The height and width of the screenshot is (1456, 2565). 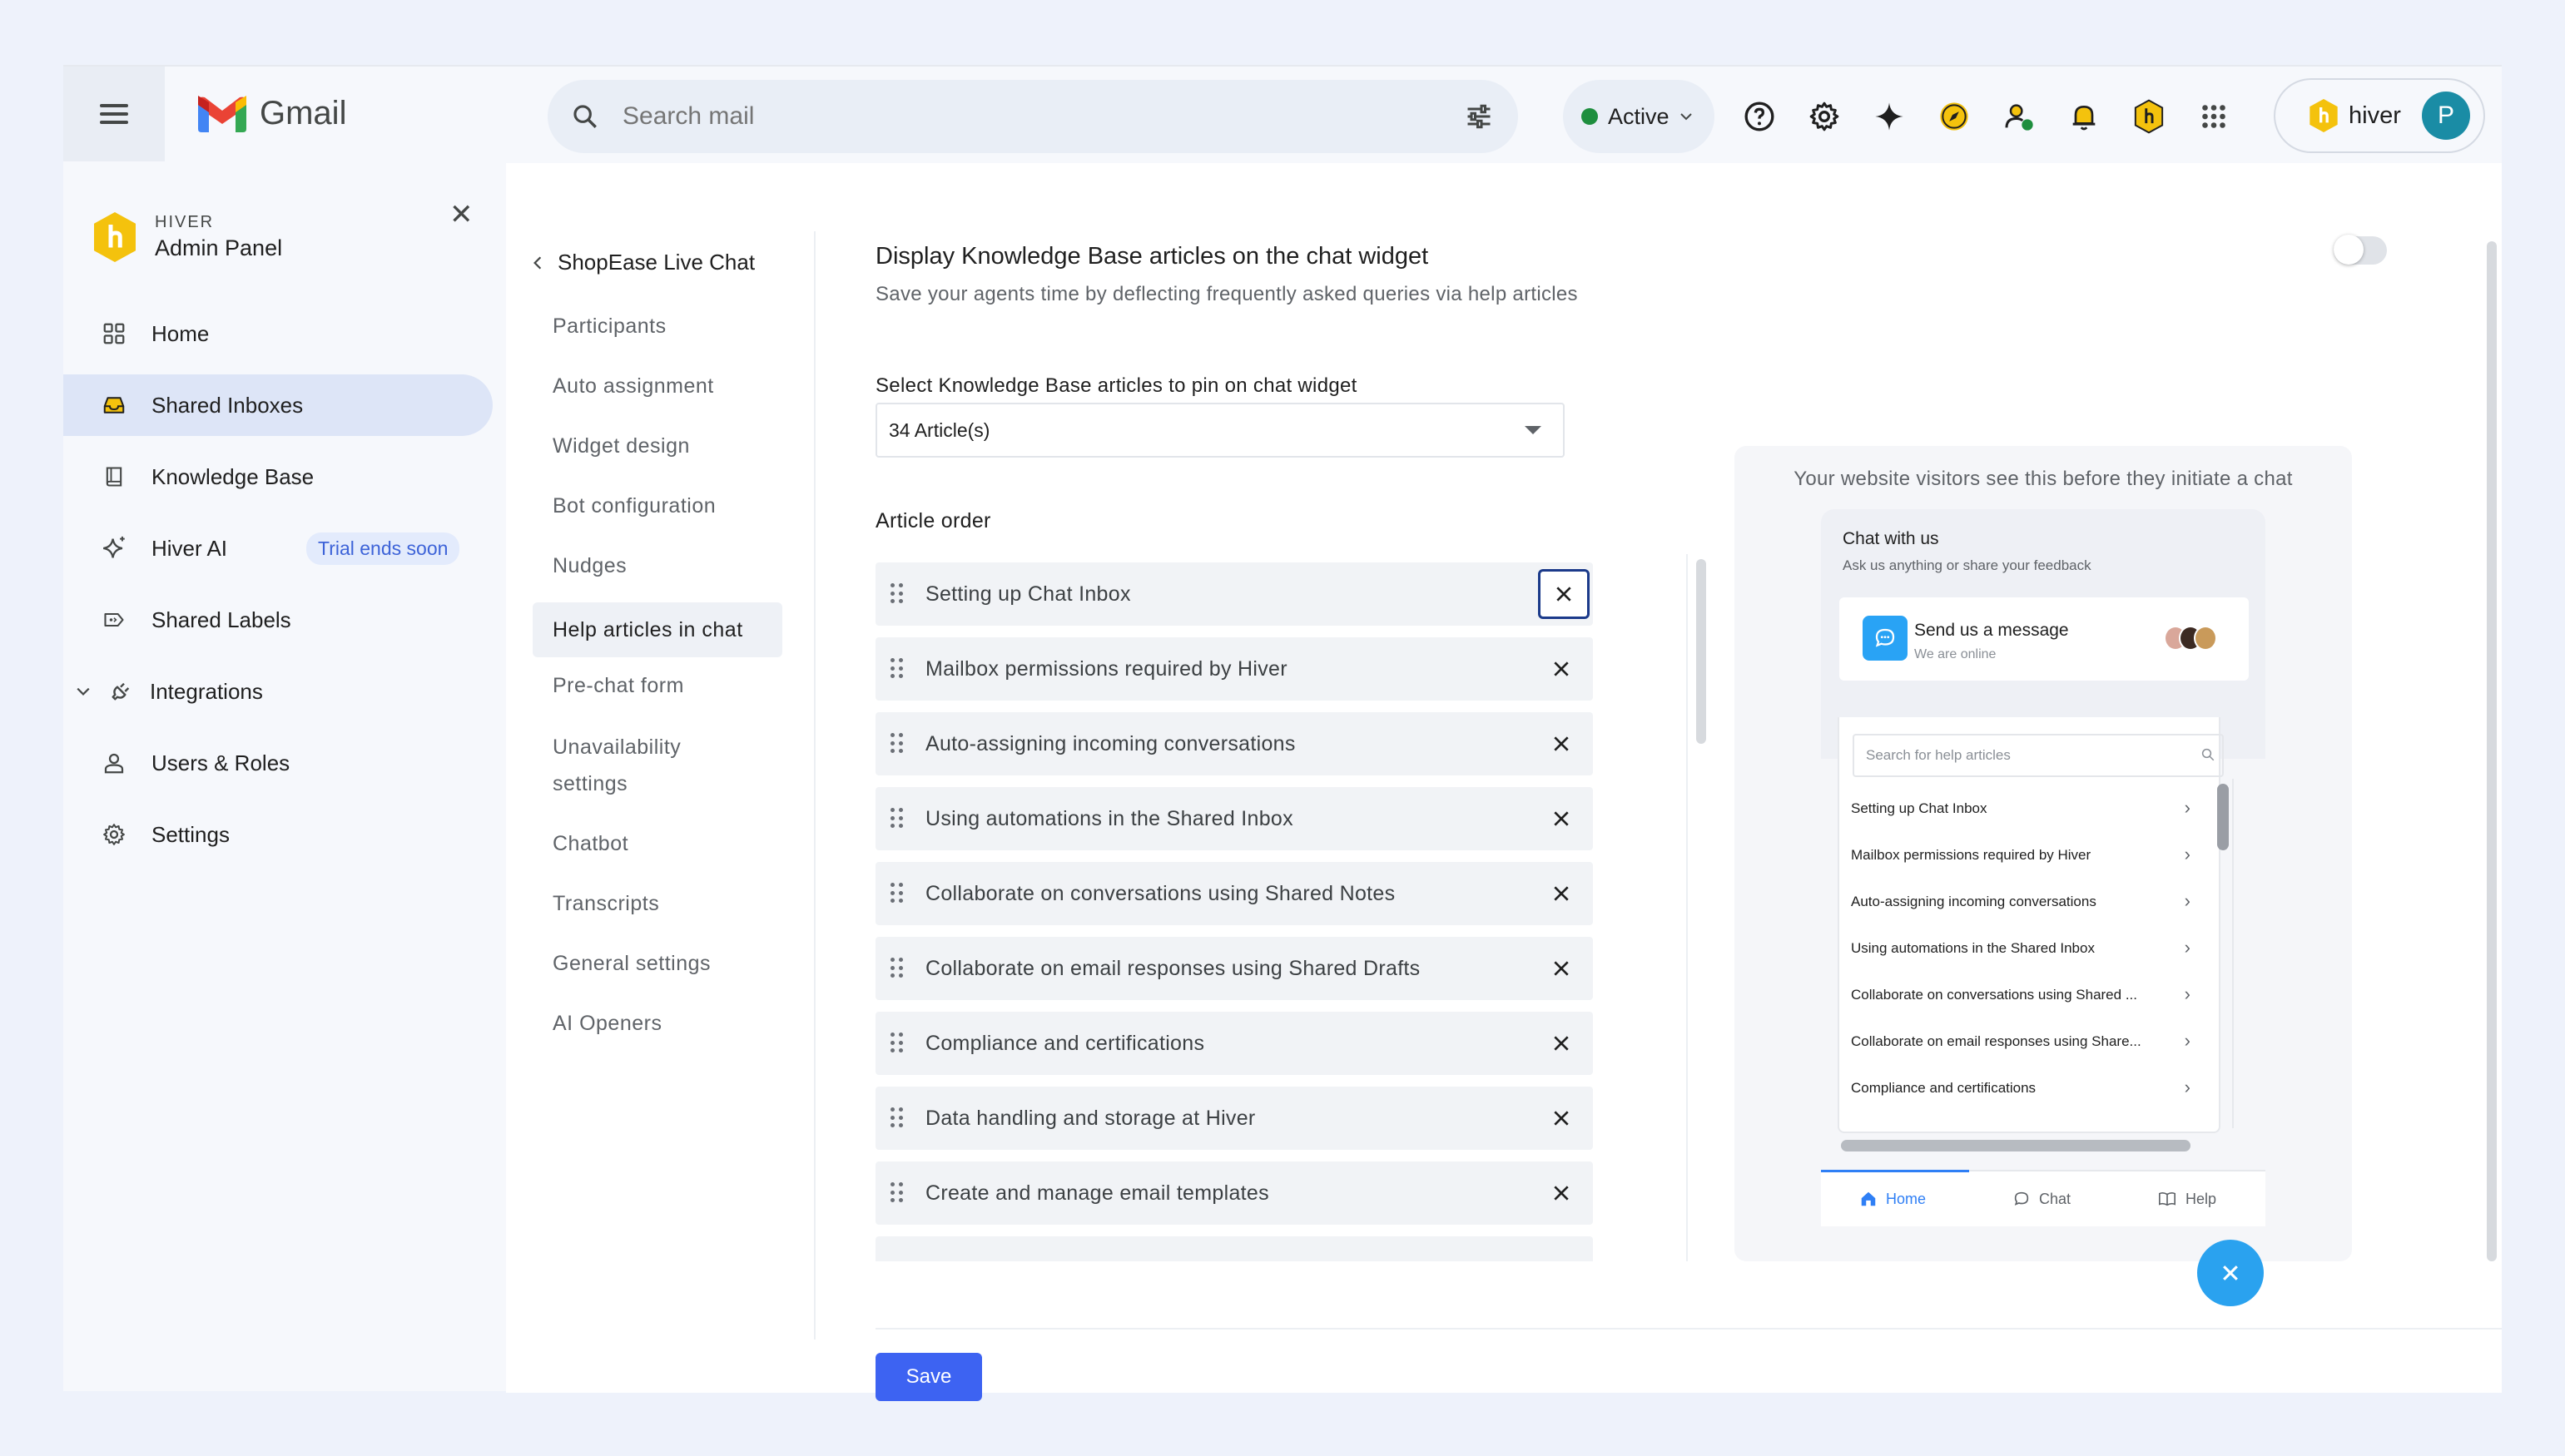 I want to click on inbox-icon, so click(x=114, y=405).